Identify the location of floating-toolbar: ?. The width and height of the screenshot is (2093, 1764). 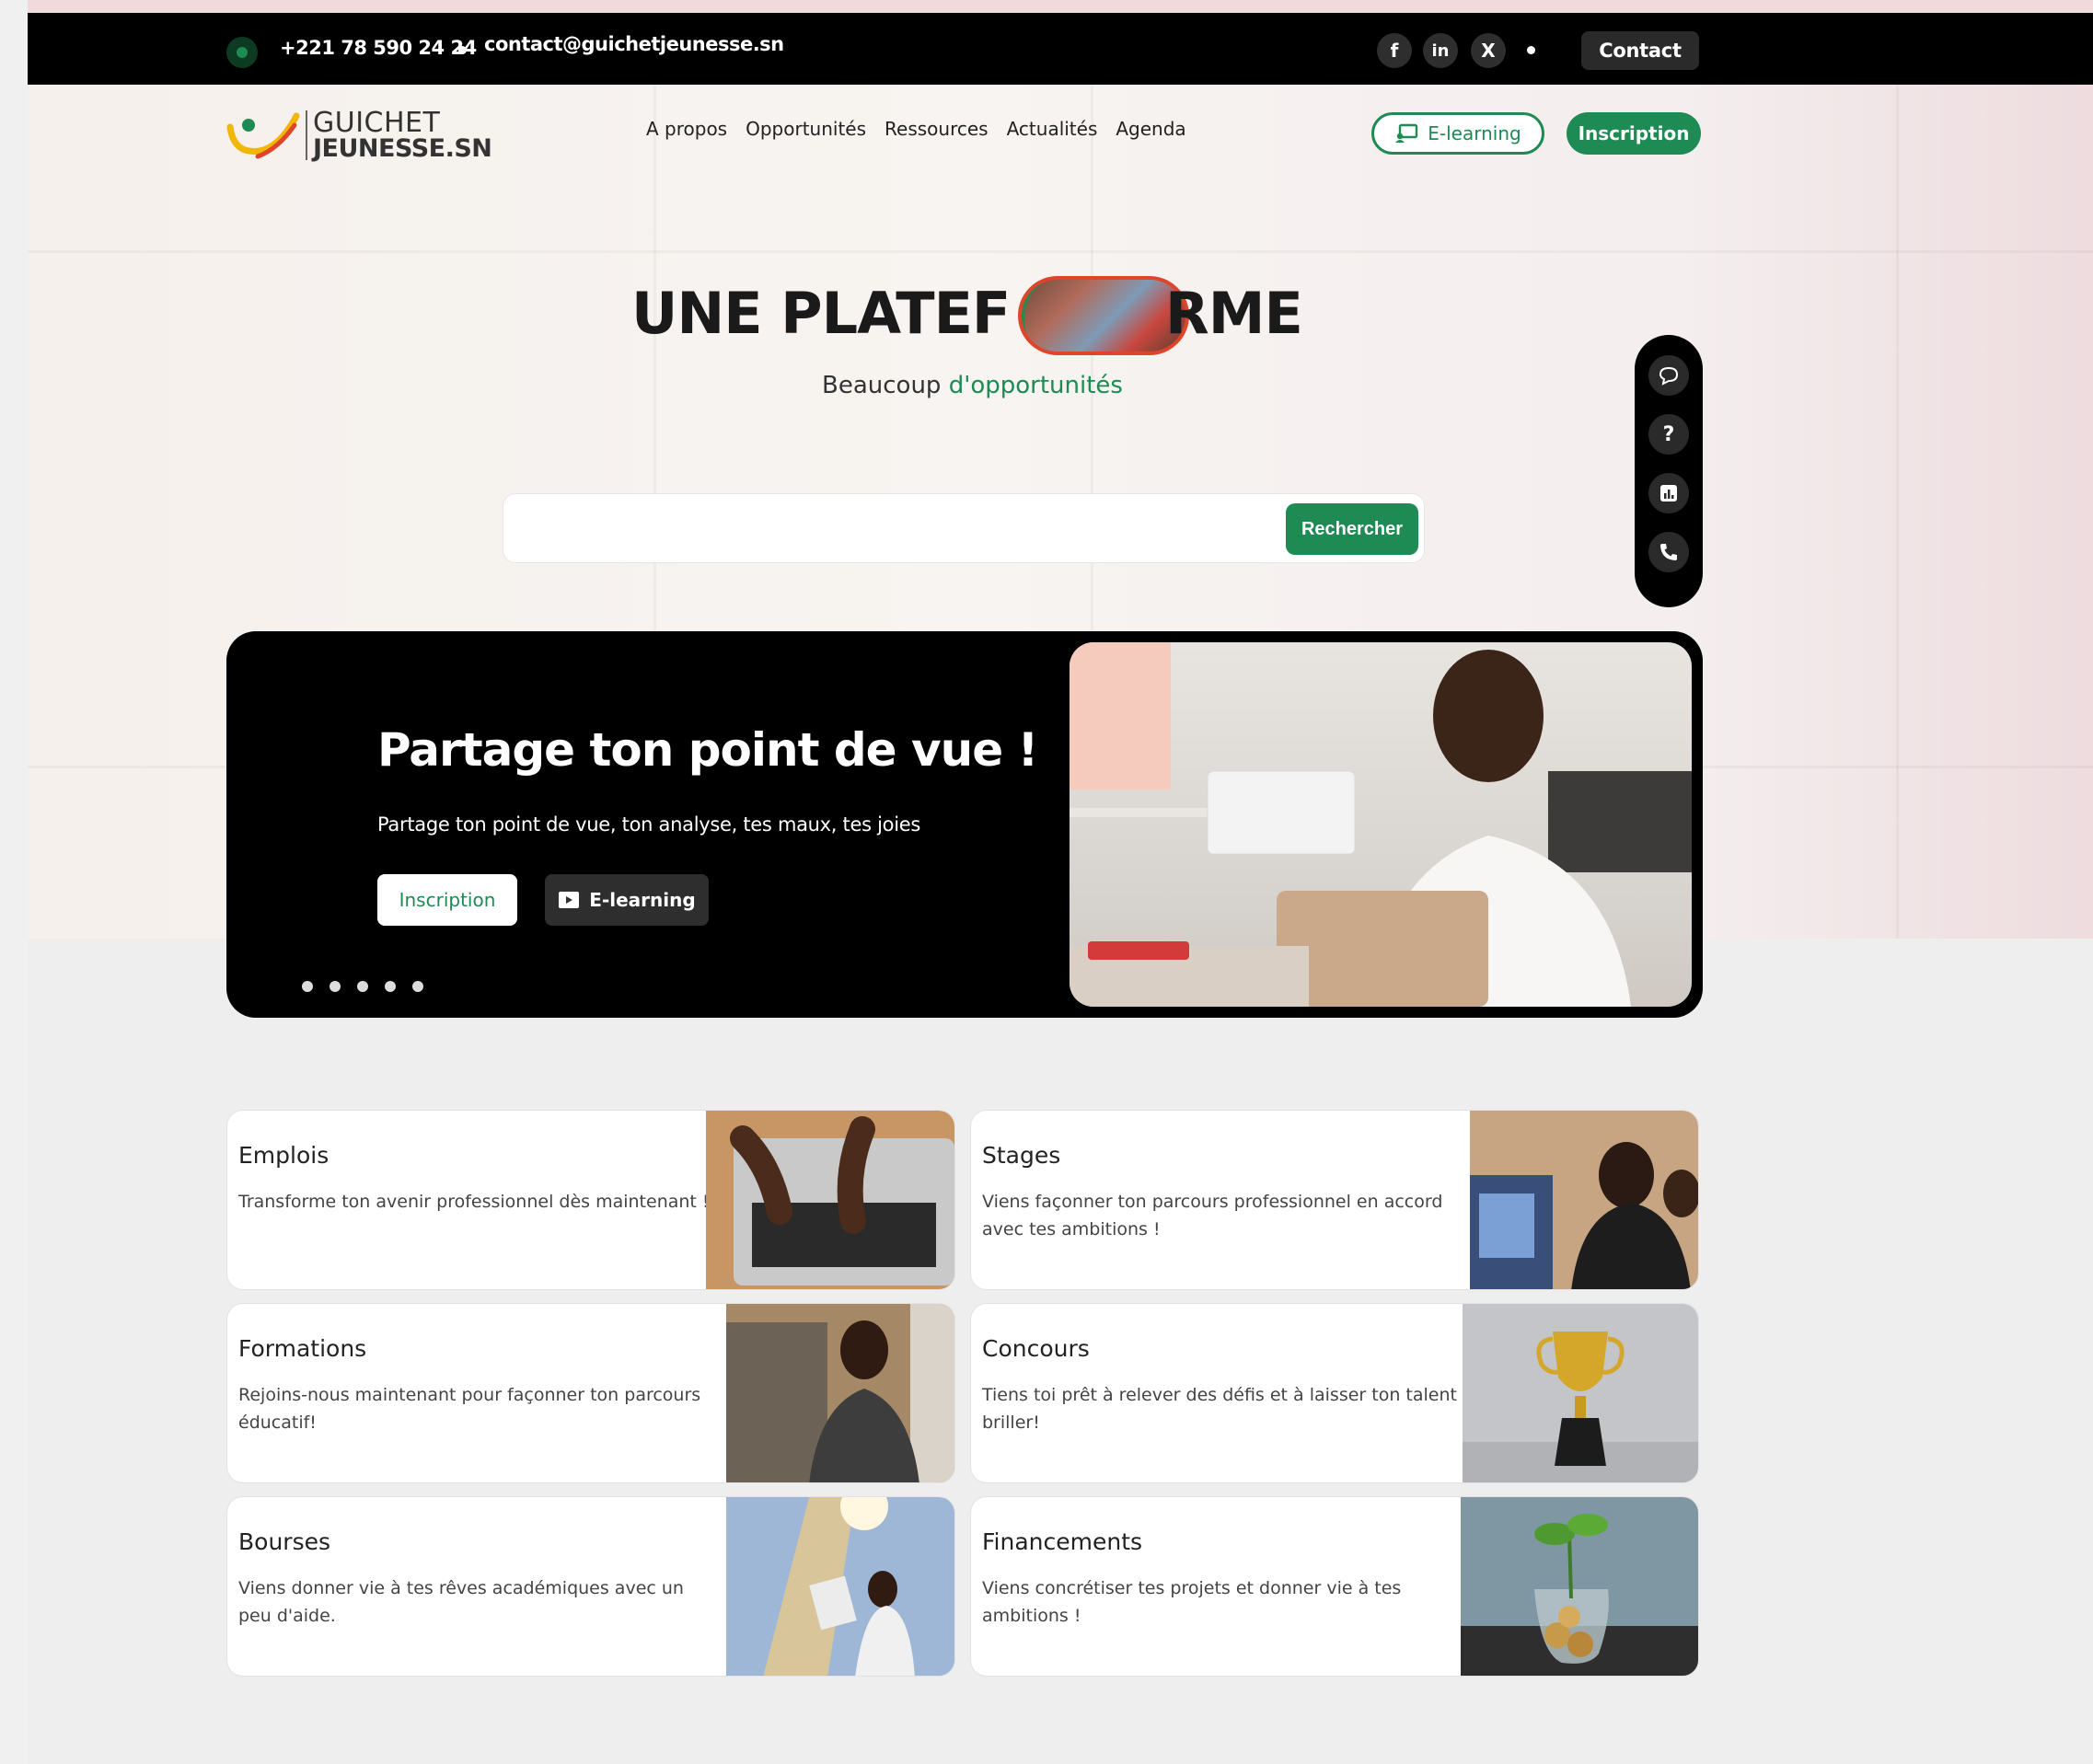
(1669, 471).